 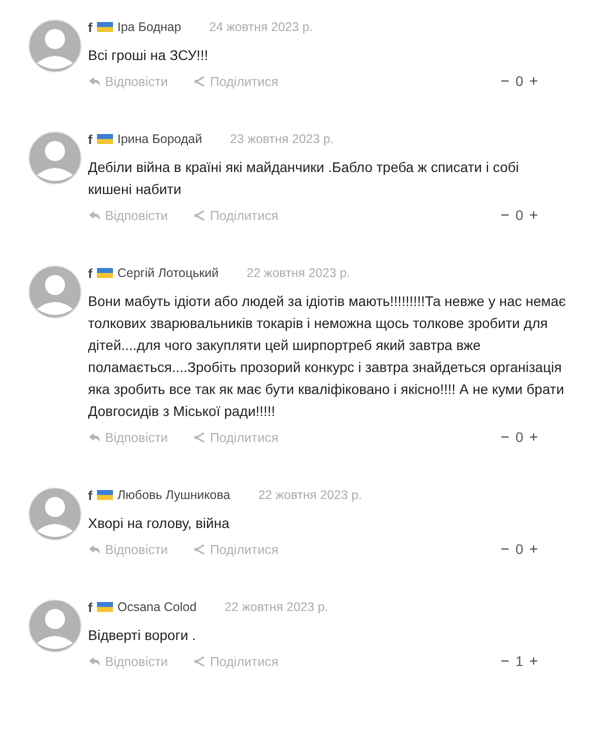 I want to click on vote-count: 1, so click(x=519, y=661).